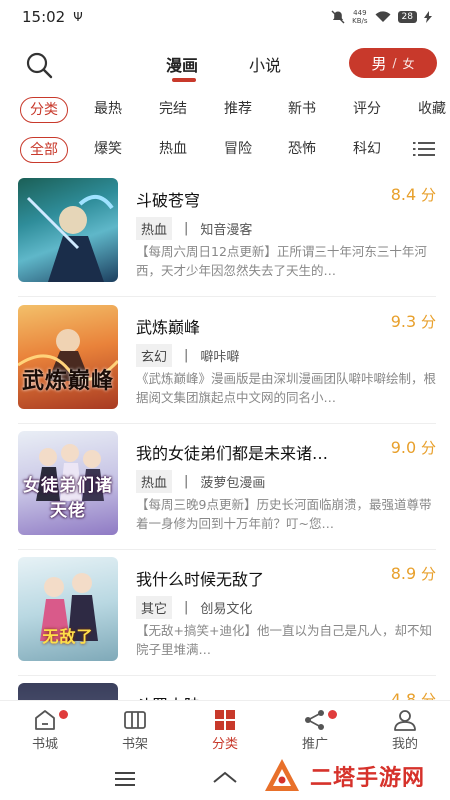 The width and height of the screenshot is (450, 800). Describe the element at coordinates (367, 150) in the screenshot. I see `genre-chip-scifi: 科幻` at that location.